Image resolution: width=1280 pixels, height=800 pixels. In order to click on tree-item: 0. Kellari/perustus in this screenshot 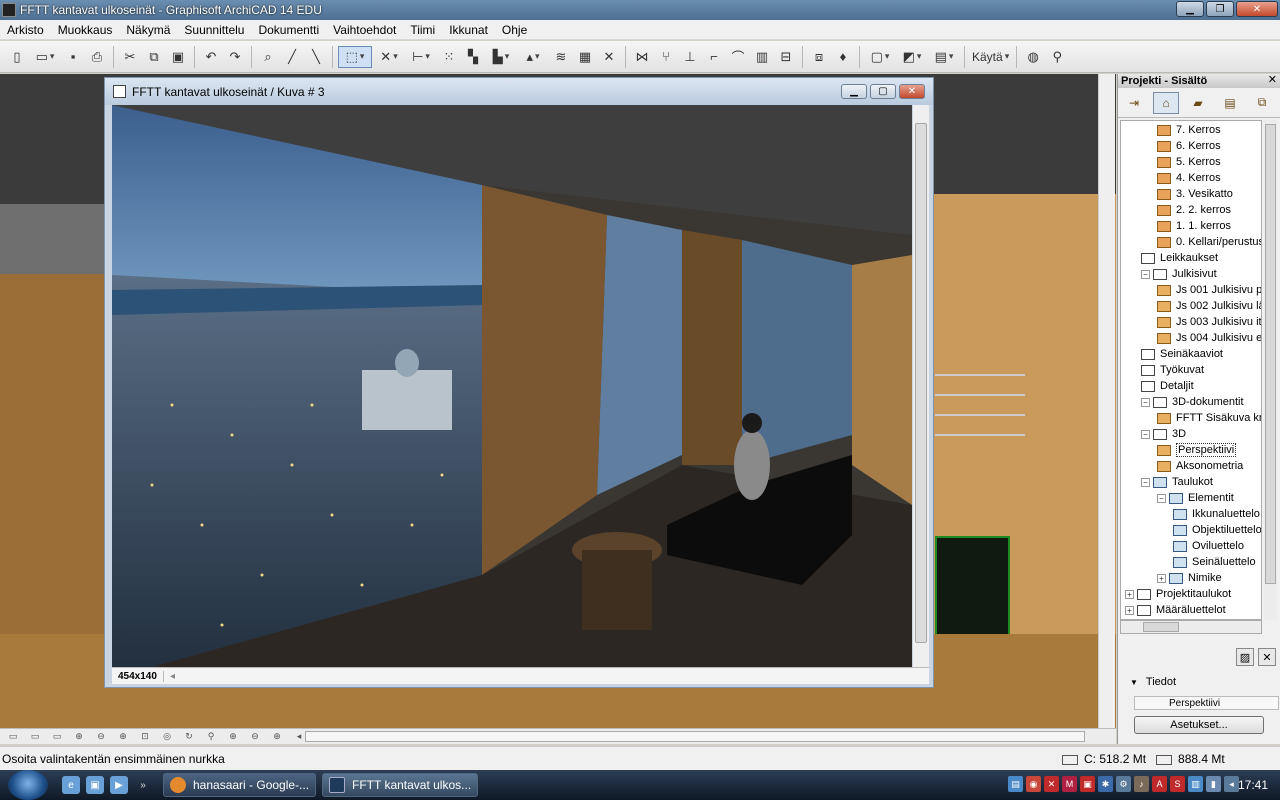, I will do `click(1209, 242)`.